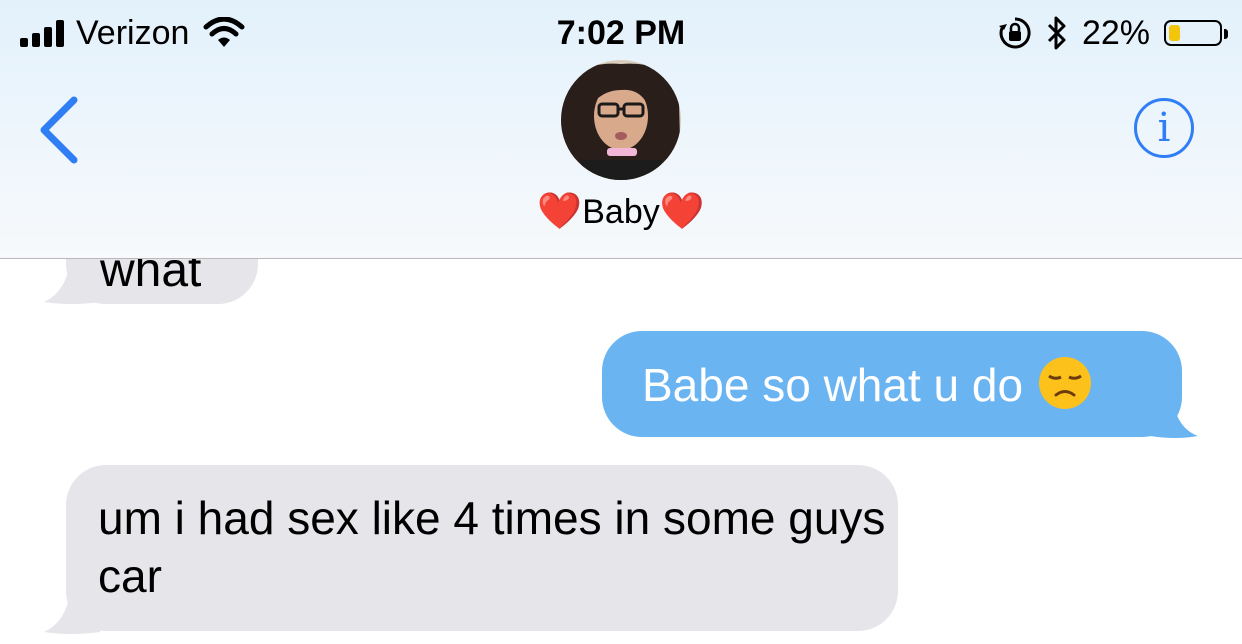 The height and width of the screenshot is (644, 1242). Describe the element at coordinates (60, 130) in the screenshot. I see `back-chevron-icon` at that location.